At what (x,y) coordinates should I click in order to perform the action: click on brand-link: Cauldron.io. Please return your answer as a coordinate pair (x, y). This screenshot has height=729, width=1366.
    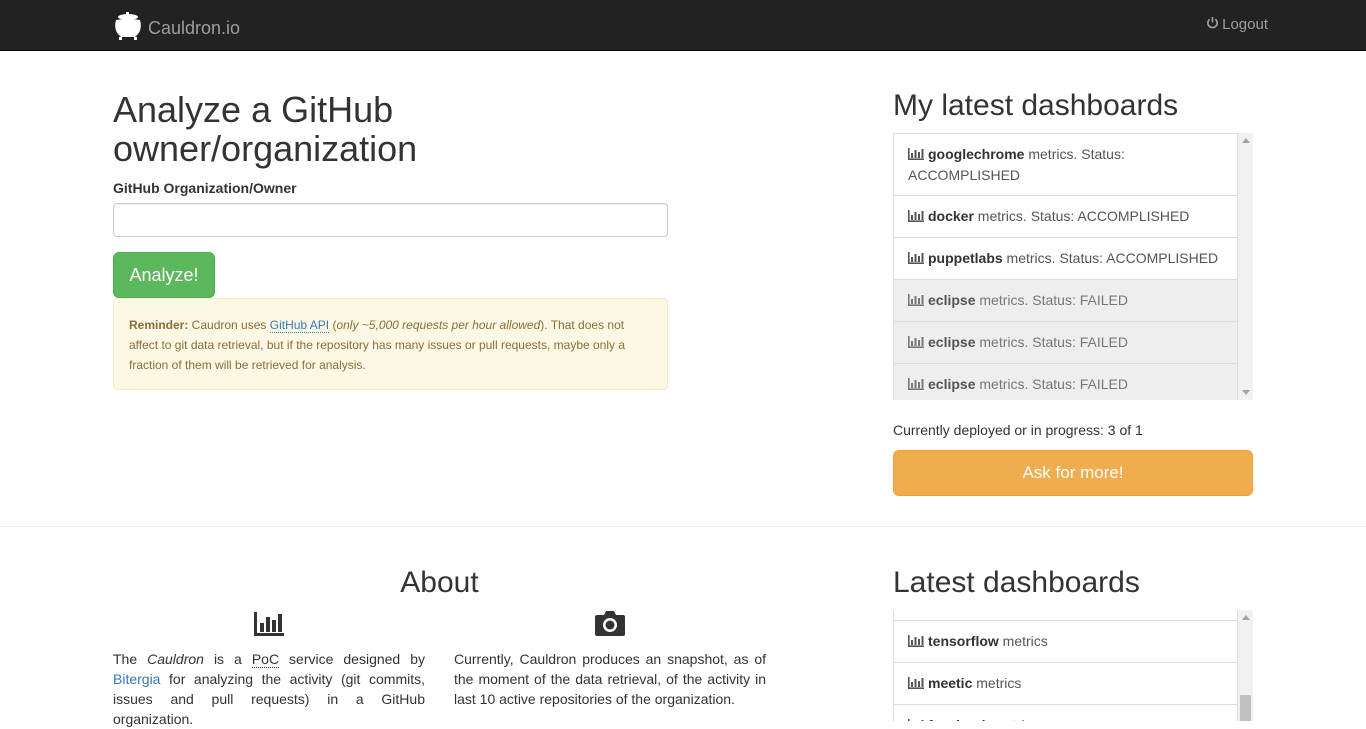
    Looking at the image, I should click on (177, 28).